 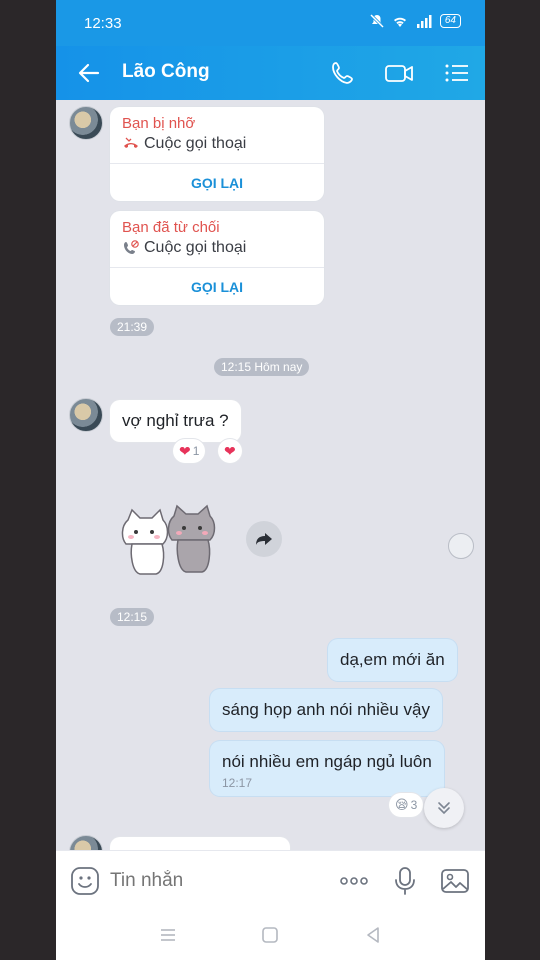 I want to click on message-text: nói nhiều em ngáp ngủ luôn, so click(x=327, y=761).